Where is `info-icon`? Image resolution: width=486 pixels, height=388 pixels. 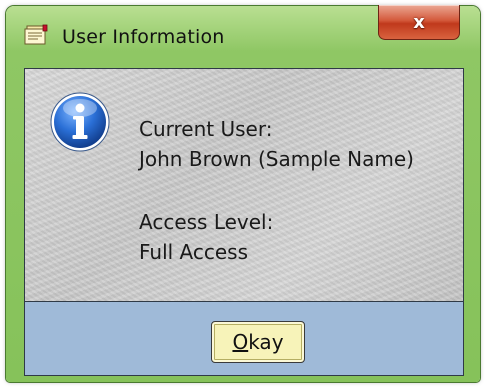 info-icon is located at coordinates (80, 122).